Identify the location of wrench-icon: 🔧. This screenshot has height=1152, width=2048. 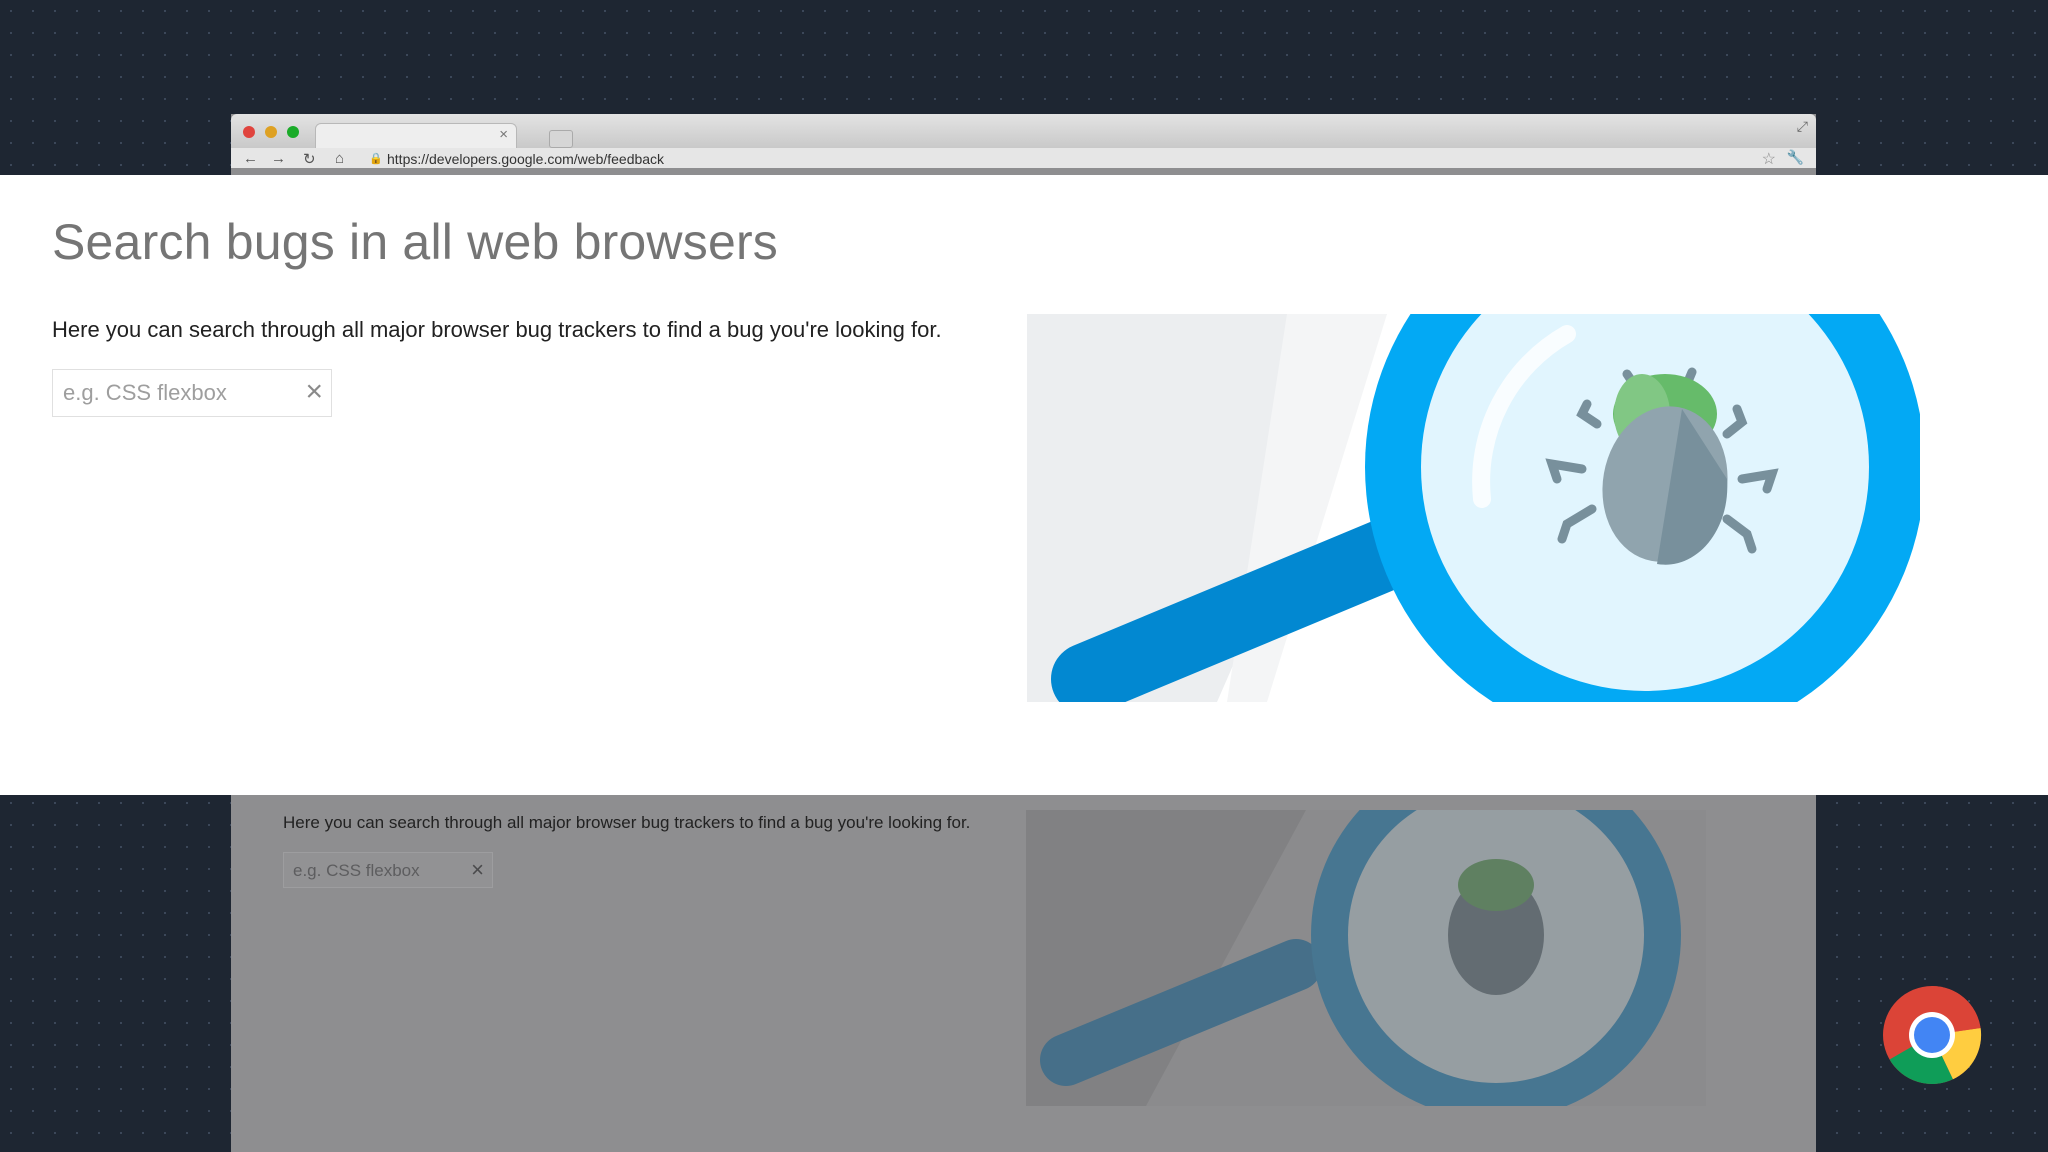
(1795, 157).